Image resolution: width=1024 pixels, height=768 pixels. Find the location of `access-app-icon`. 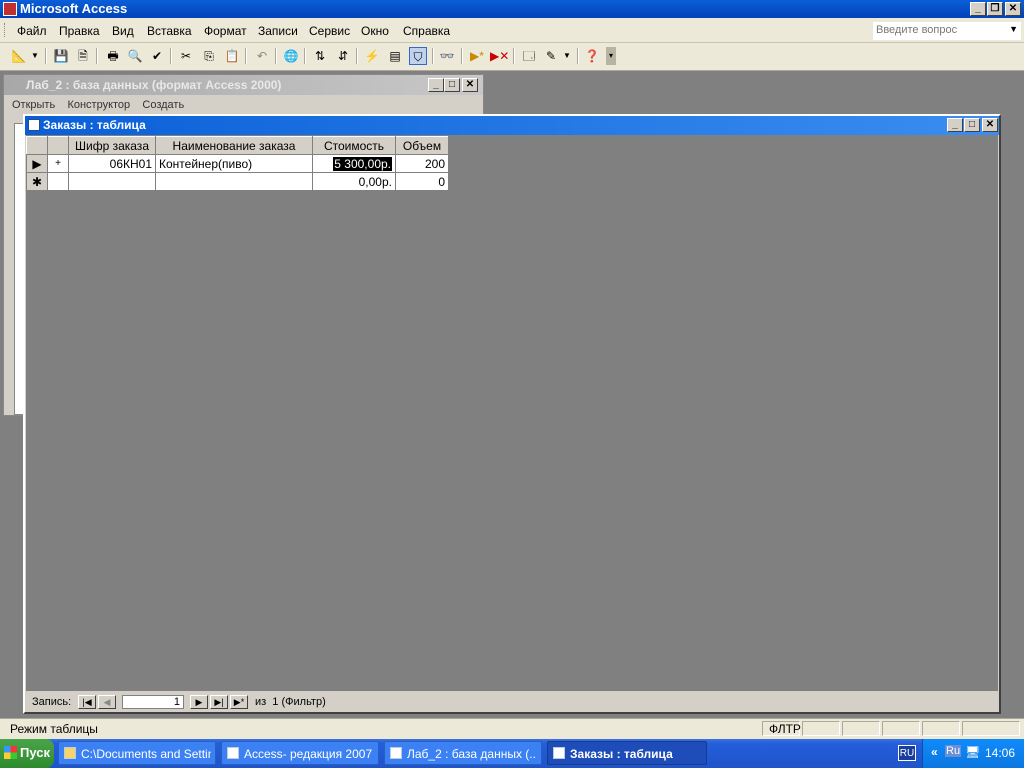

access-app-icon is located at coordinates (10, 9).